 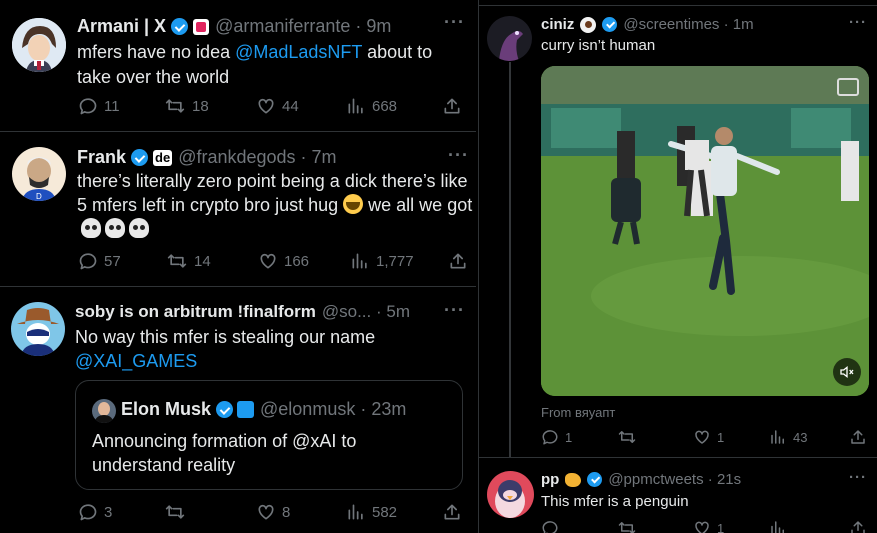 What do you see at coordinates (202, 261) in the screenshot?
I see `retweet-count: 14` at bounding box center [202, 261].